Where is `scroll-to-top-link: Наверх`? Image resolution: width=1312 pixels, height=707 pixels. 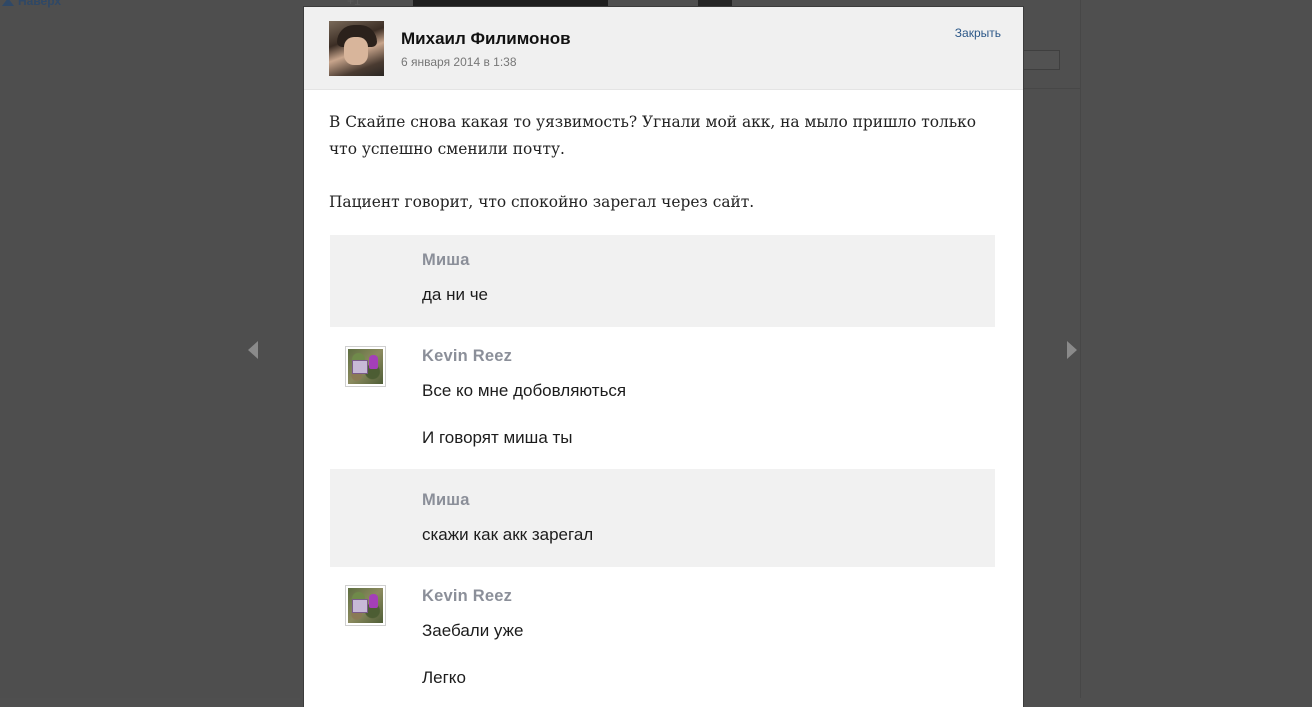
scroll-to-top-link: Наверх is located at coordinates (31, 4).